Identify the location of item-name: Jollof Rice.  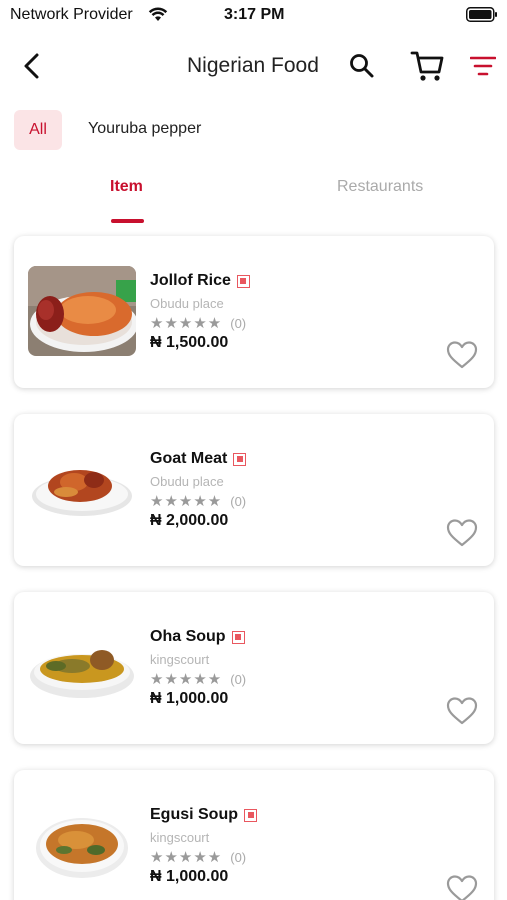
(190, 280).